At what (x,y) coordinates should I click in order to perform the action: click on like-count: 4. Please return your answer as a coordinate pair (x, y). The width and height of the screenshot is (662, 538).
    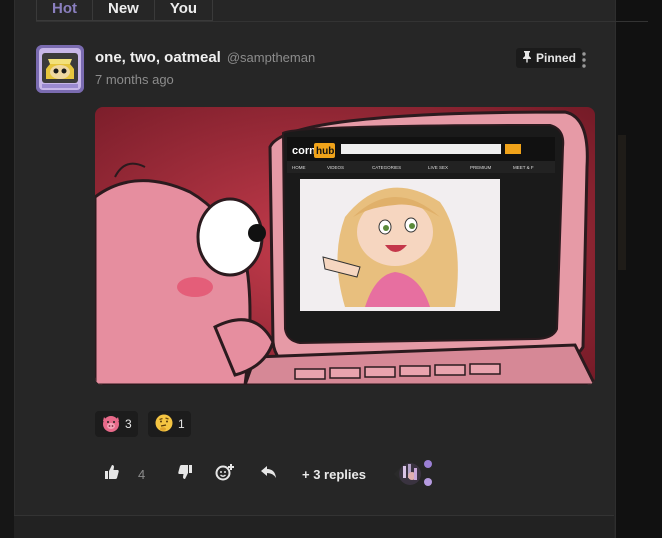
    Looking at the image, I should click on (142, 474).